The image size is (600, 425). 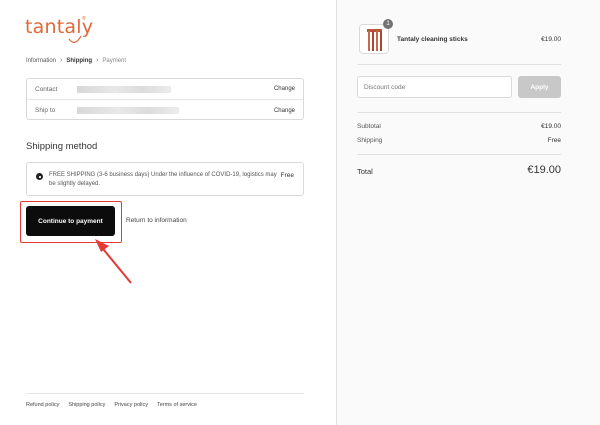 I want to click on footer-divider, so click(x=165, y=393).